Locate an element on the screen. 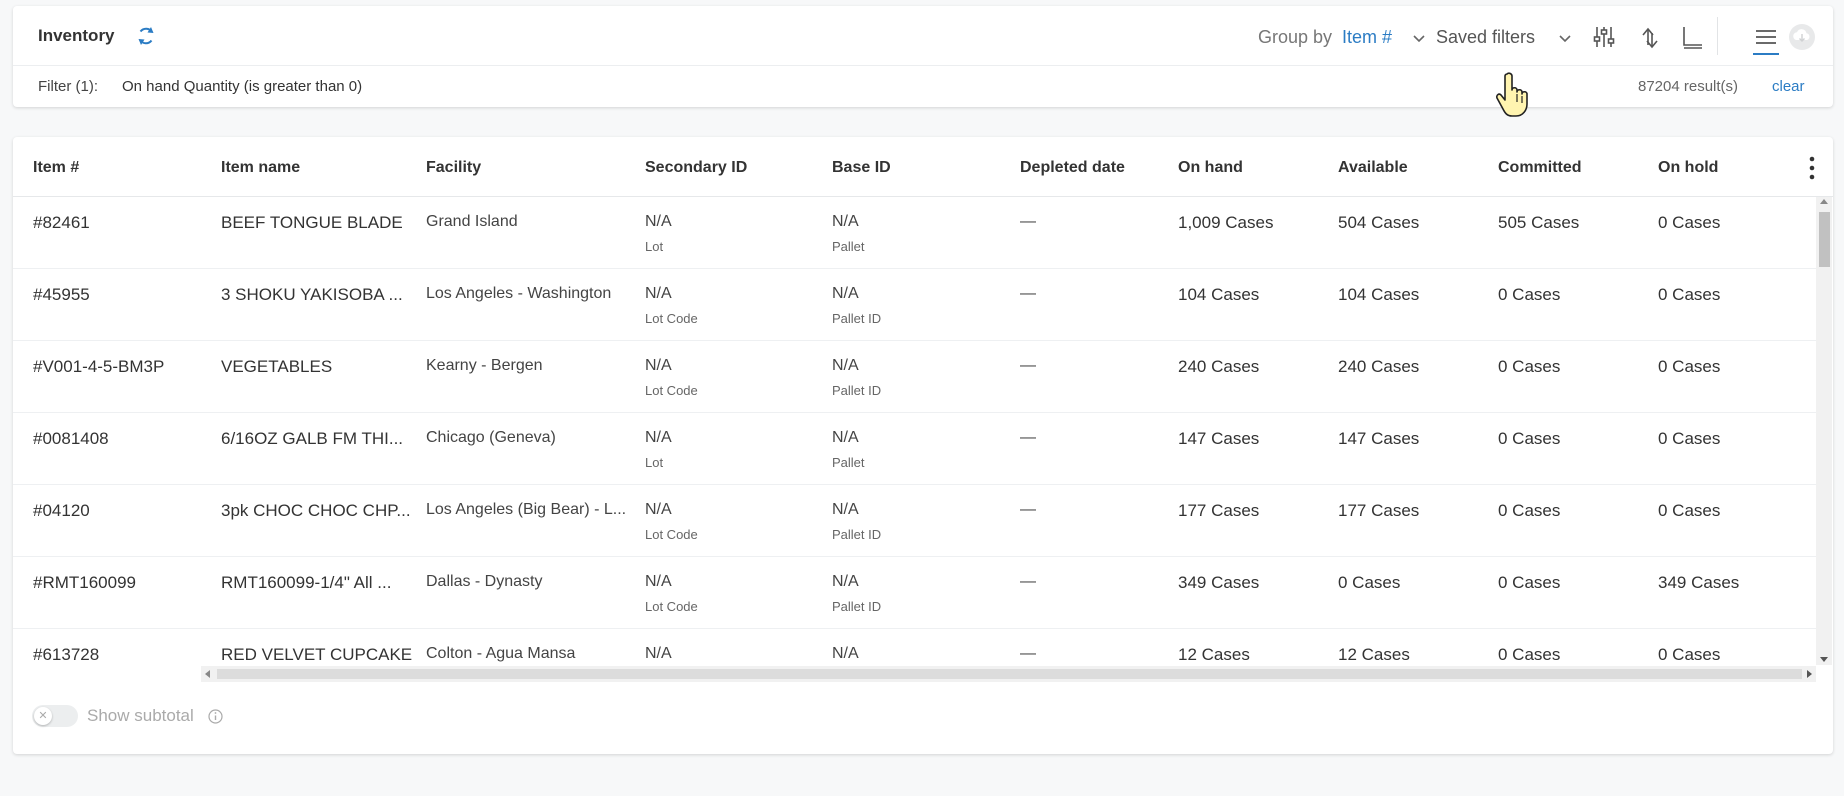 The image size is (1844, 796). column-header-item-name: Item name is located at coordinates (260, 168).